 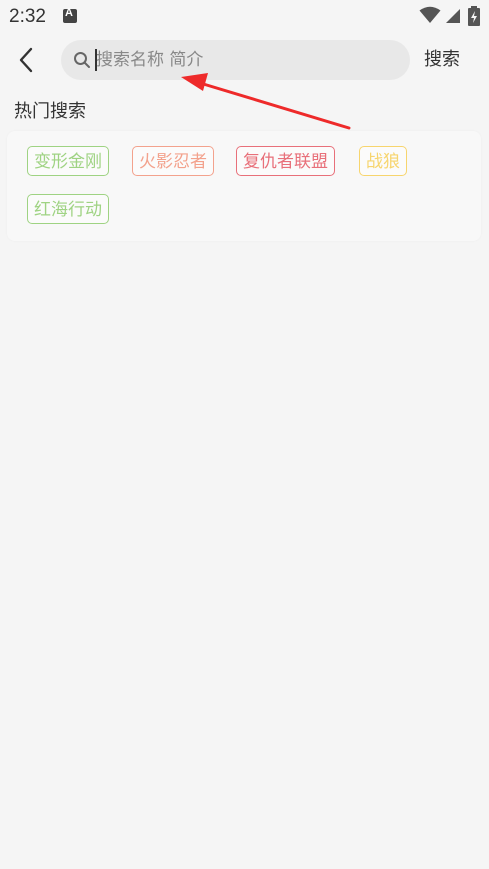 I want to click on hot-tag-avengers: 复仇者联盟, so click(x=285, y=161).